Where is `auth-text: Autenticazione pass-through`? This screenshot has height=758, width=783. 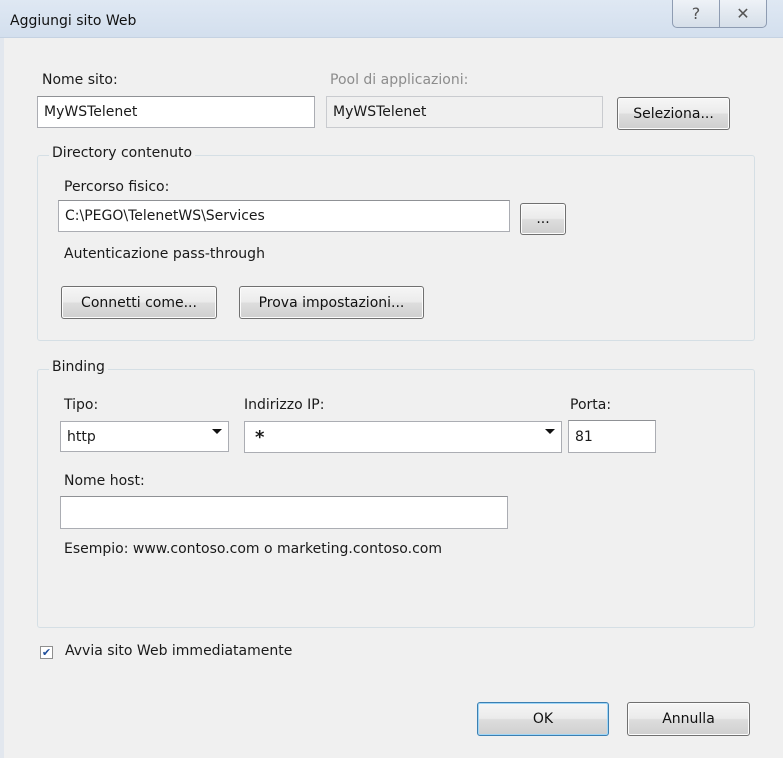
auth-text: Autenticazione pass-through is located at coordinates (164, 254).